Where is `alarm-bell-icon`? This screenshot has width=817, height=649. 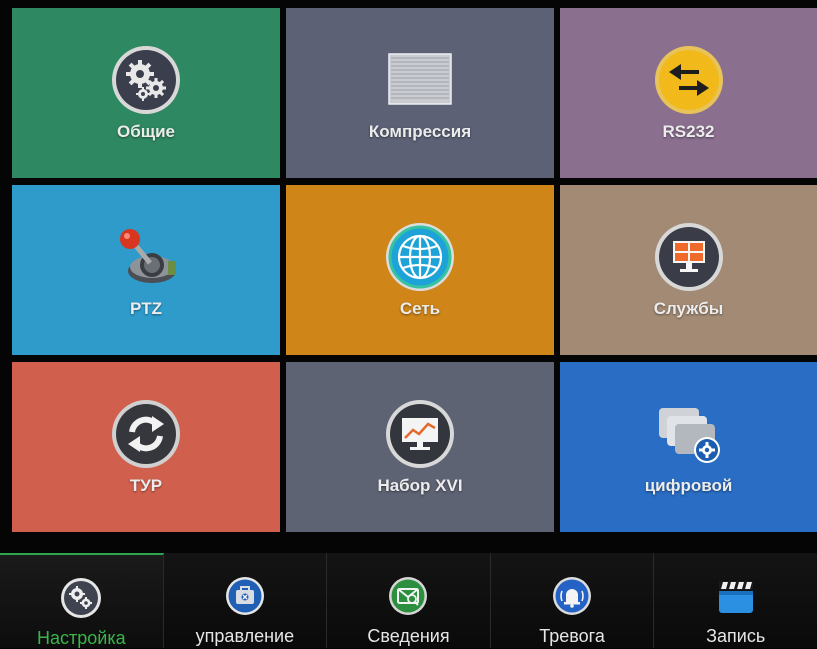 alarm-bell-icon is located at coordinates (572, 596).